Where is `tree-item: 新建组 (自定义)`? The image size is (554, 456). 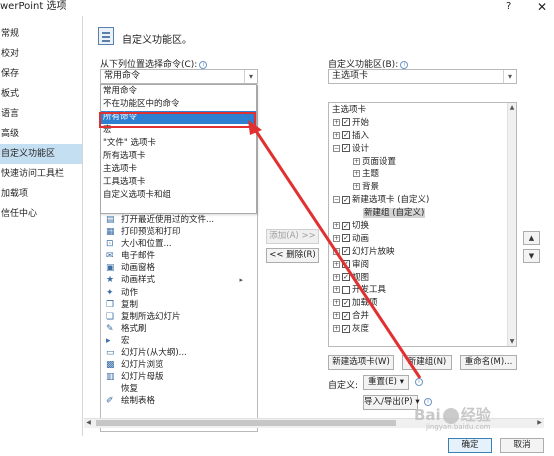 tree-item: 新建组 (自定义) is located at coordinates (422, 213).